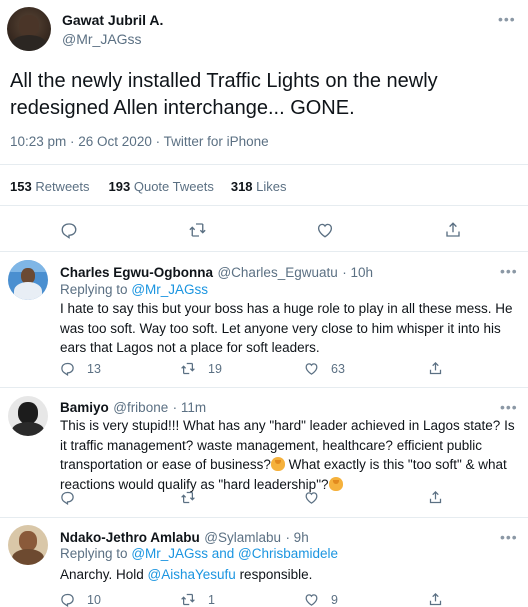  What do you see at coordinates (80, 599) in the screenshot?
I see `reply-button: 10` at bounding box center [80, 599].